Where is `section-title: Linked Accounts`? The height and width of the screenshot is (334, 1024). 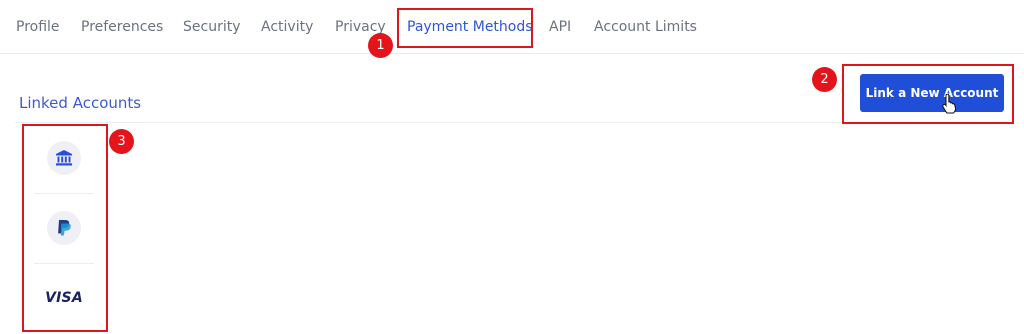
section-title: Linked Accounts is located at coordinates (80, 103).